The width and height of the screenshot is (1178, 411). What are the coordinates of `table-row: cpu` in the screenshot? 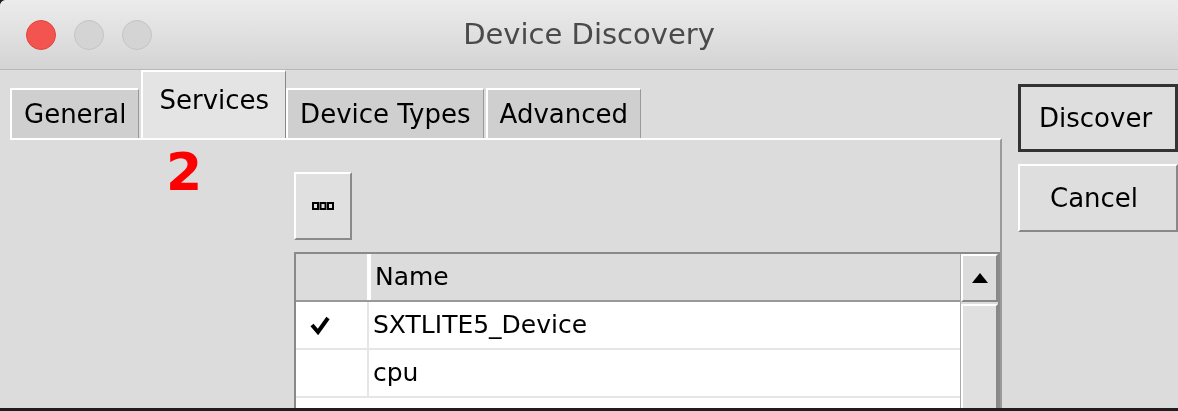 It's located at (628, 374).